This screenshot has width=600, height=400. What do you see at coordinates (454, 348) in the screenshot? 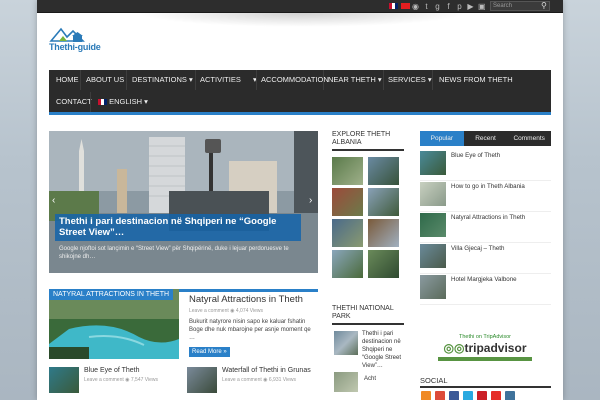
I see `tripadvisor-owl-icon: ◎◎` at bounding box center [454, 348].